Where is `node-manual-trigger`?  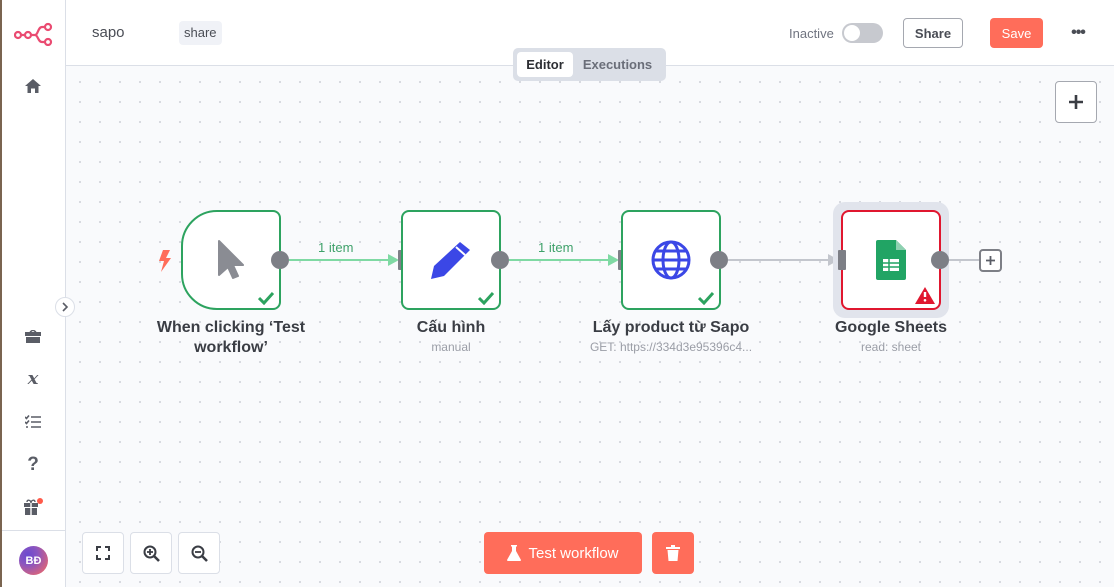
node-manual-trigger is located at coordinates (231, 260).